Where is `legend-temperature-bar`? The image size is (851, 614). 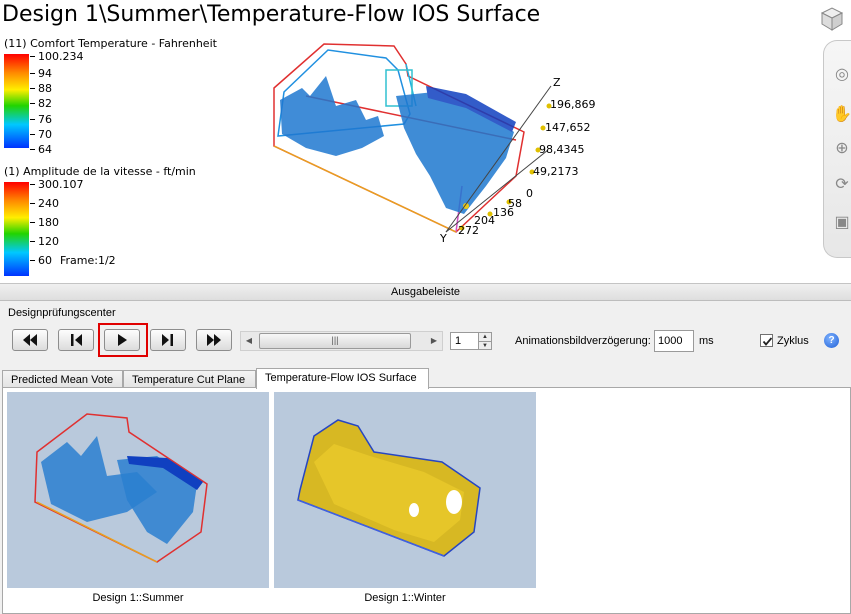 legend-temperature-bar is located at coordinates (16, 101).